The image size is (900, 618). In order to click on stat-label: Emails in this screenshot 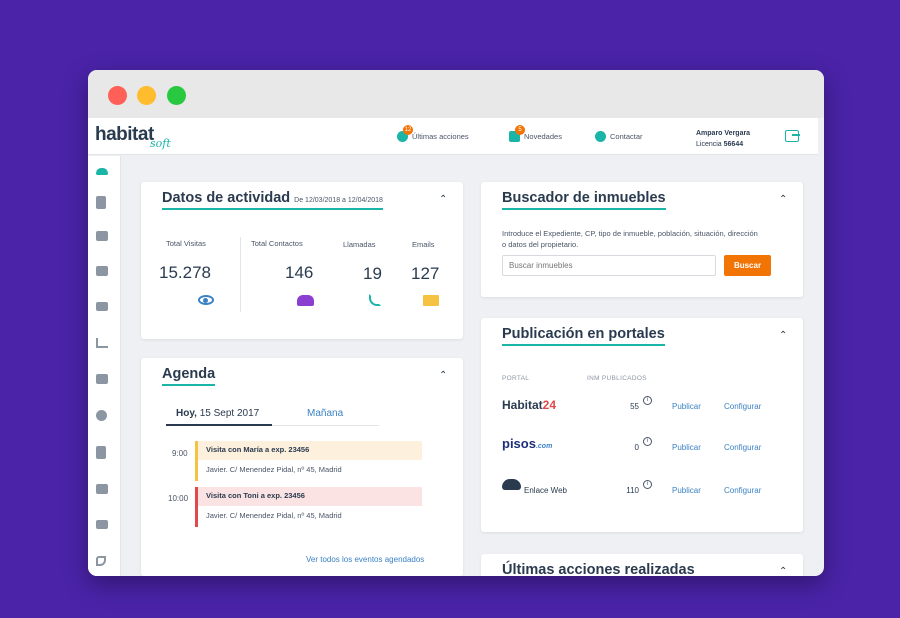, I will do `click(423, 244)`.